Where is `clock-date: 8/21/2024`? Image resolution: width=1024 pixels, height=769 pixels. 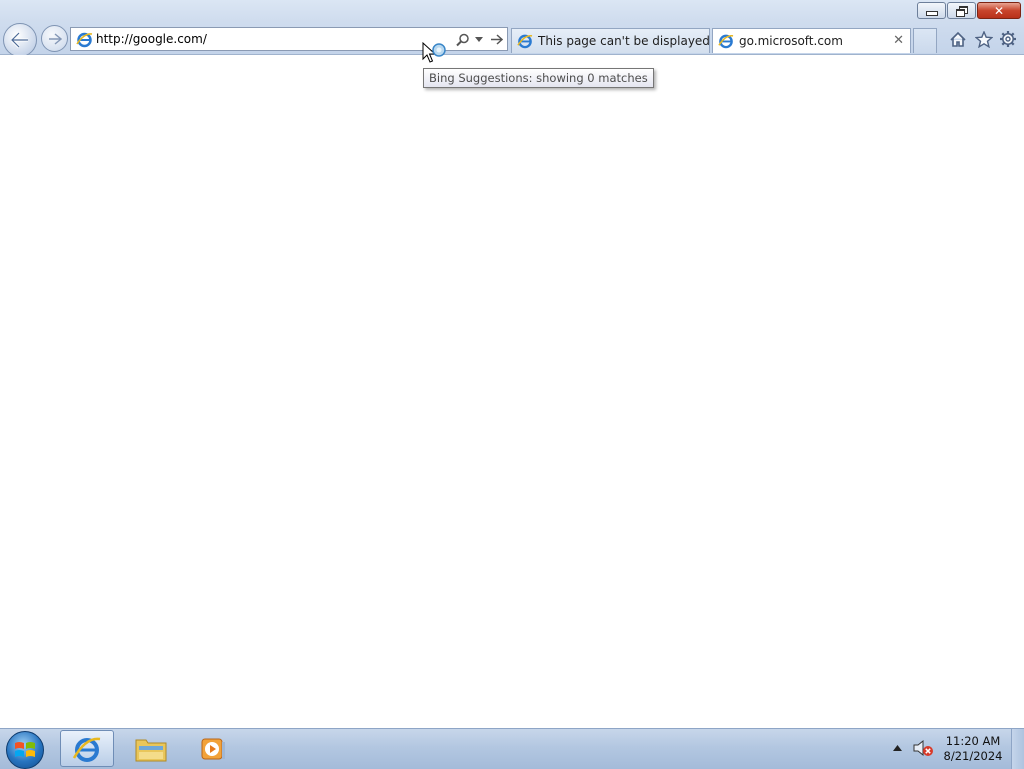
clock-date: 8/21/2024 is located at coordinates (973, 756).